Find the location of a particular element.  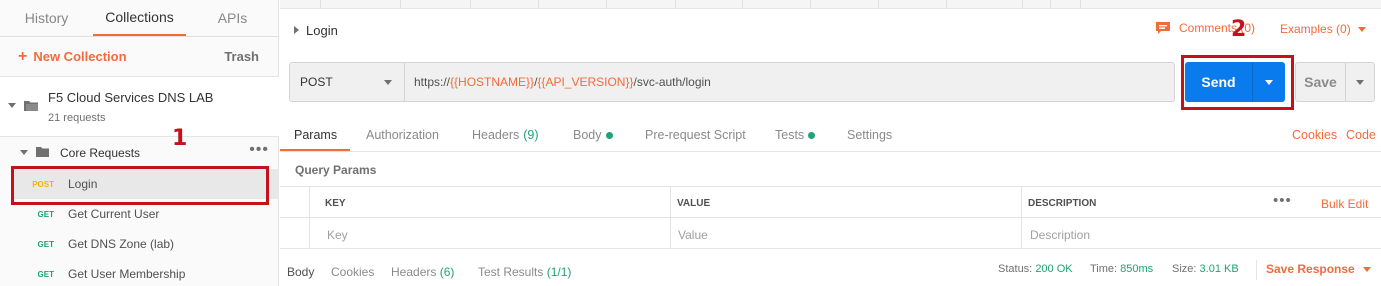

response-time: Time: 850ms is located at coordinates (1121, 269).